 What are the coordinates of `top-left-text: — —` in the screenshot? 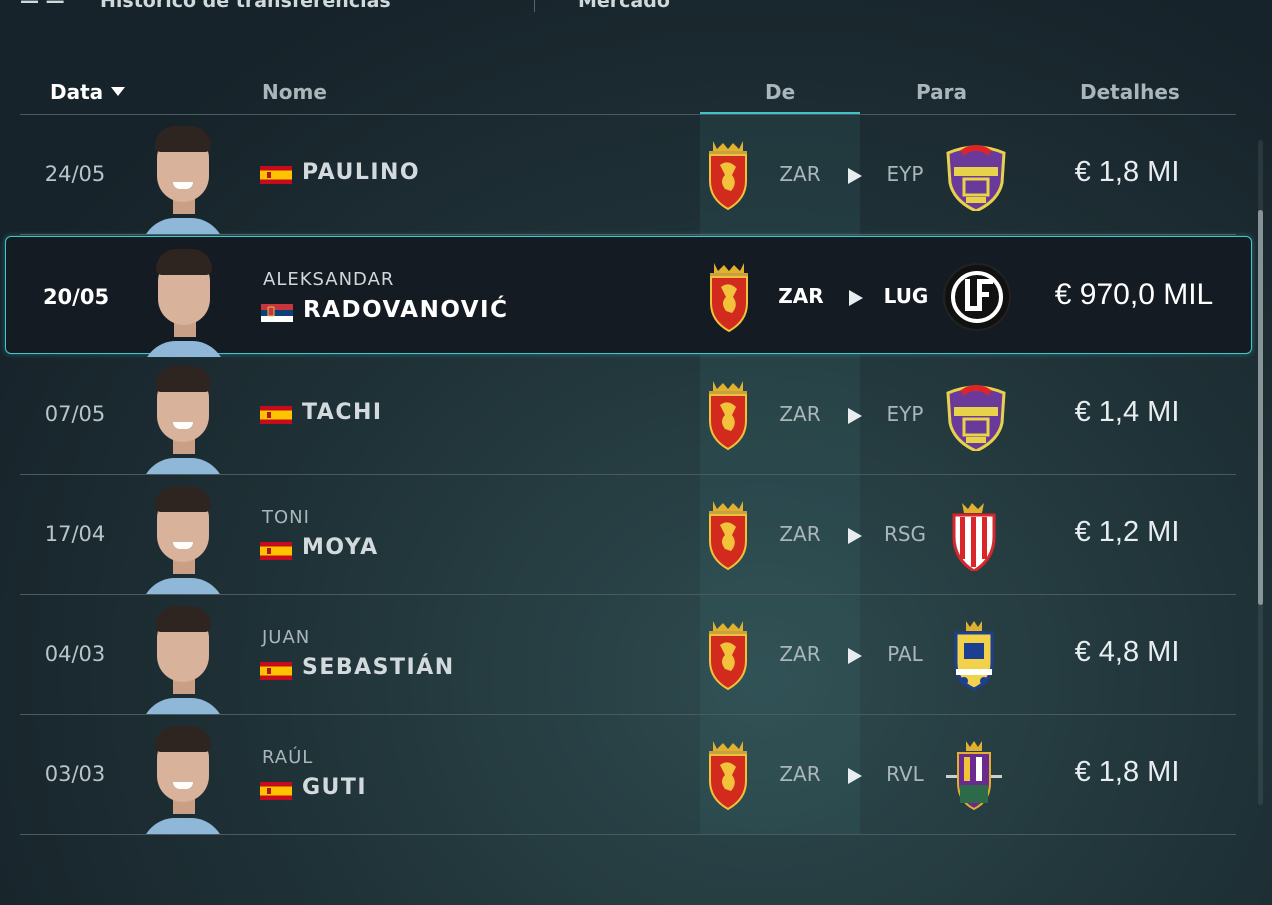 It's located at (42, 6).